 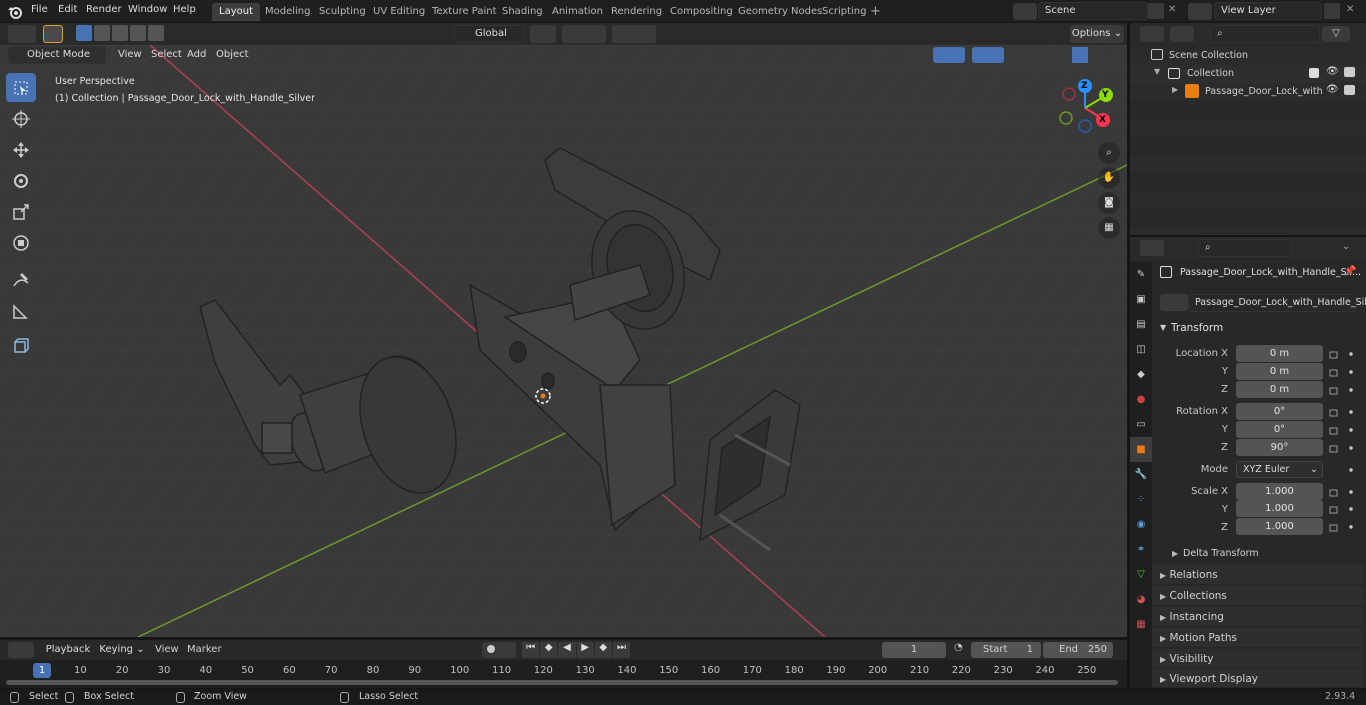 What do you see at coordinates (84, 33) in the screenshot?
I see `mode-set-icon` at bounding box center [84, 33].